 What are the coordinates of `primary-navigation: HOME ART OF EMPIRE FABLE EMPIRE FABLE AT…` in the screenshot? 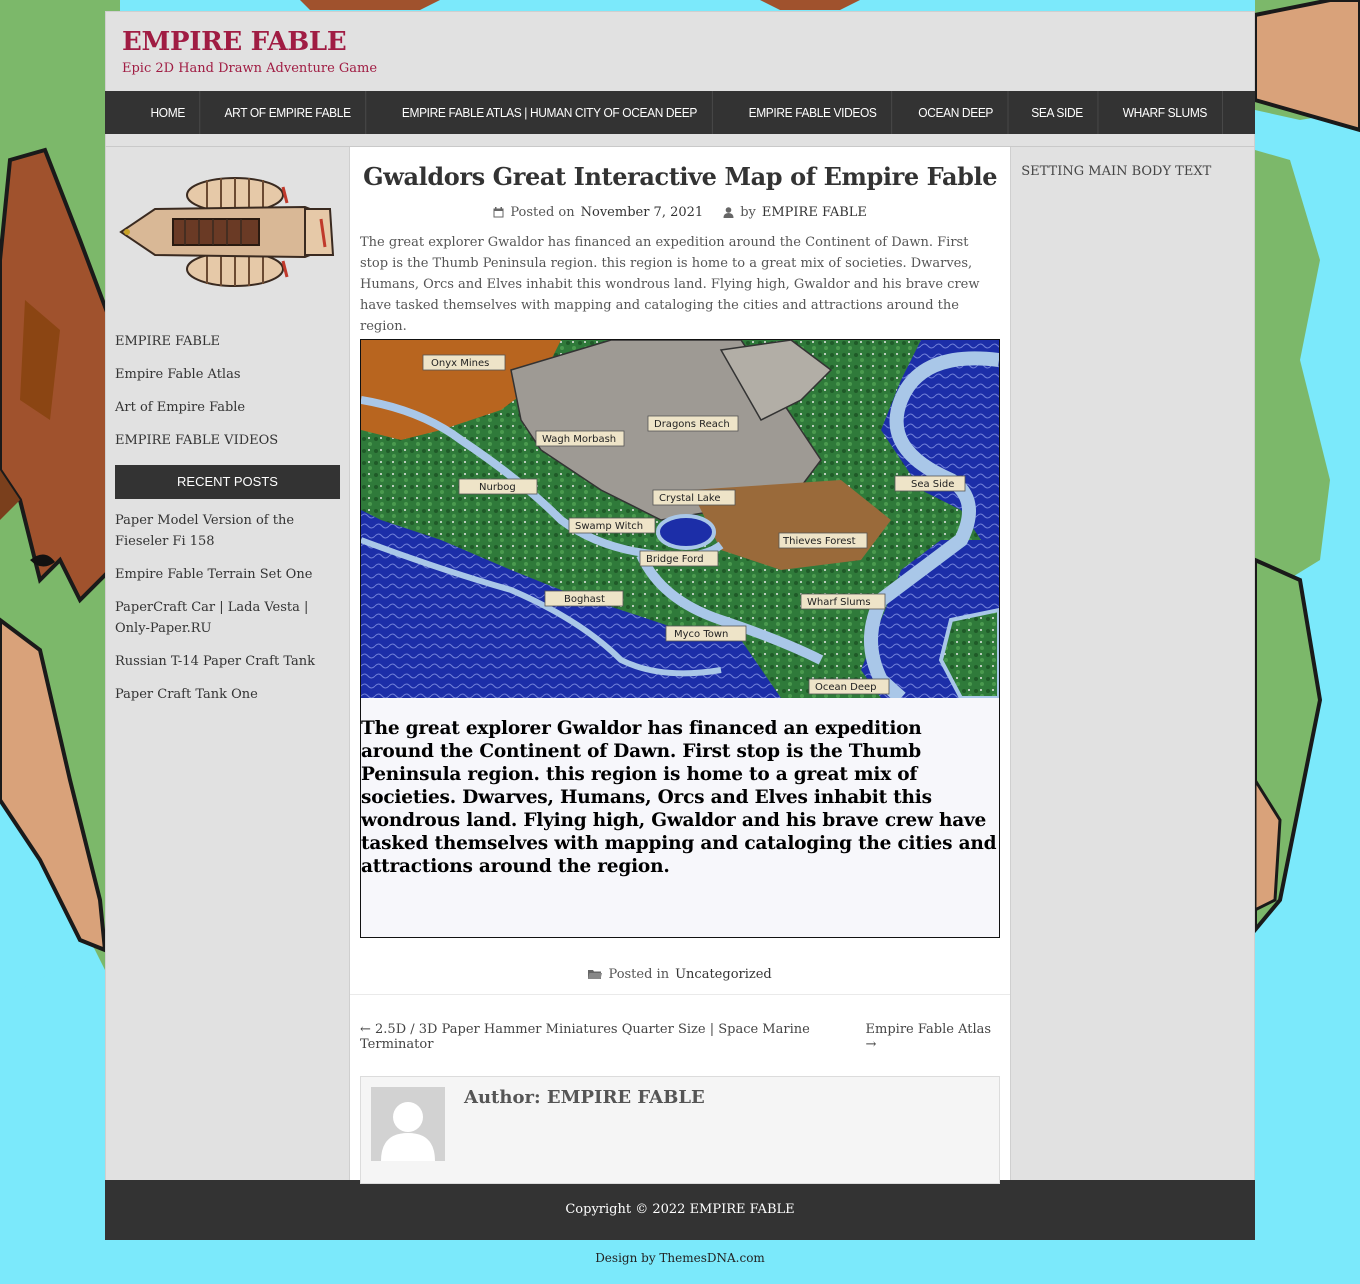 It's located at (680, 112).